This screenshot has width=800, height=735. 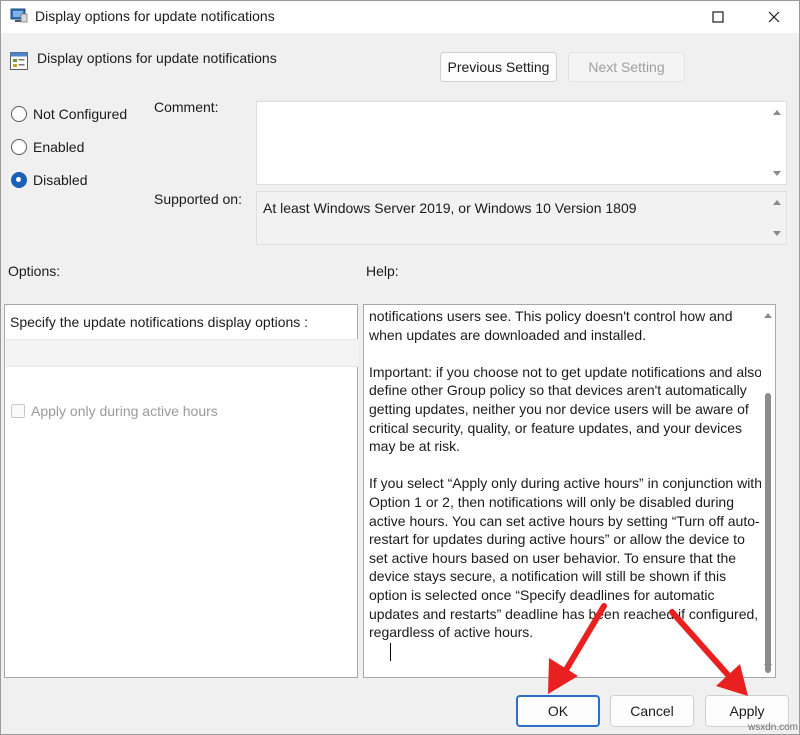 What do you see at coordinates (390, 652) in the screenshot?
I see `text-cursor` at bounding box center [390, 652].